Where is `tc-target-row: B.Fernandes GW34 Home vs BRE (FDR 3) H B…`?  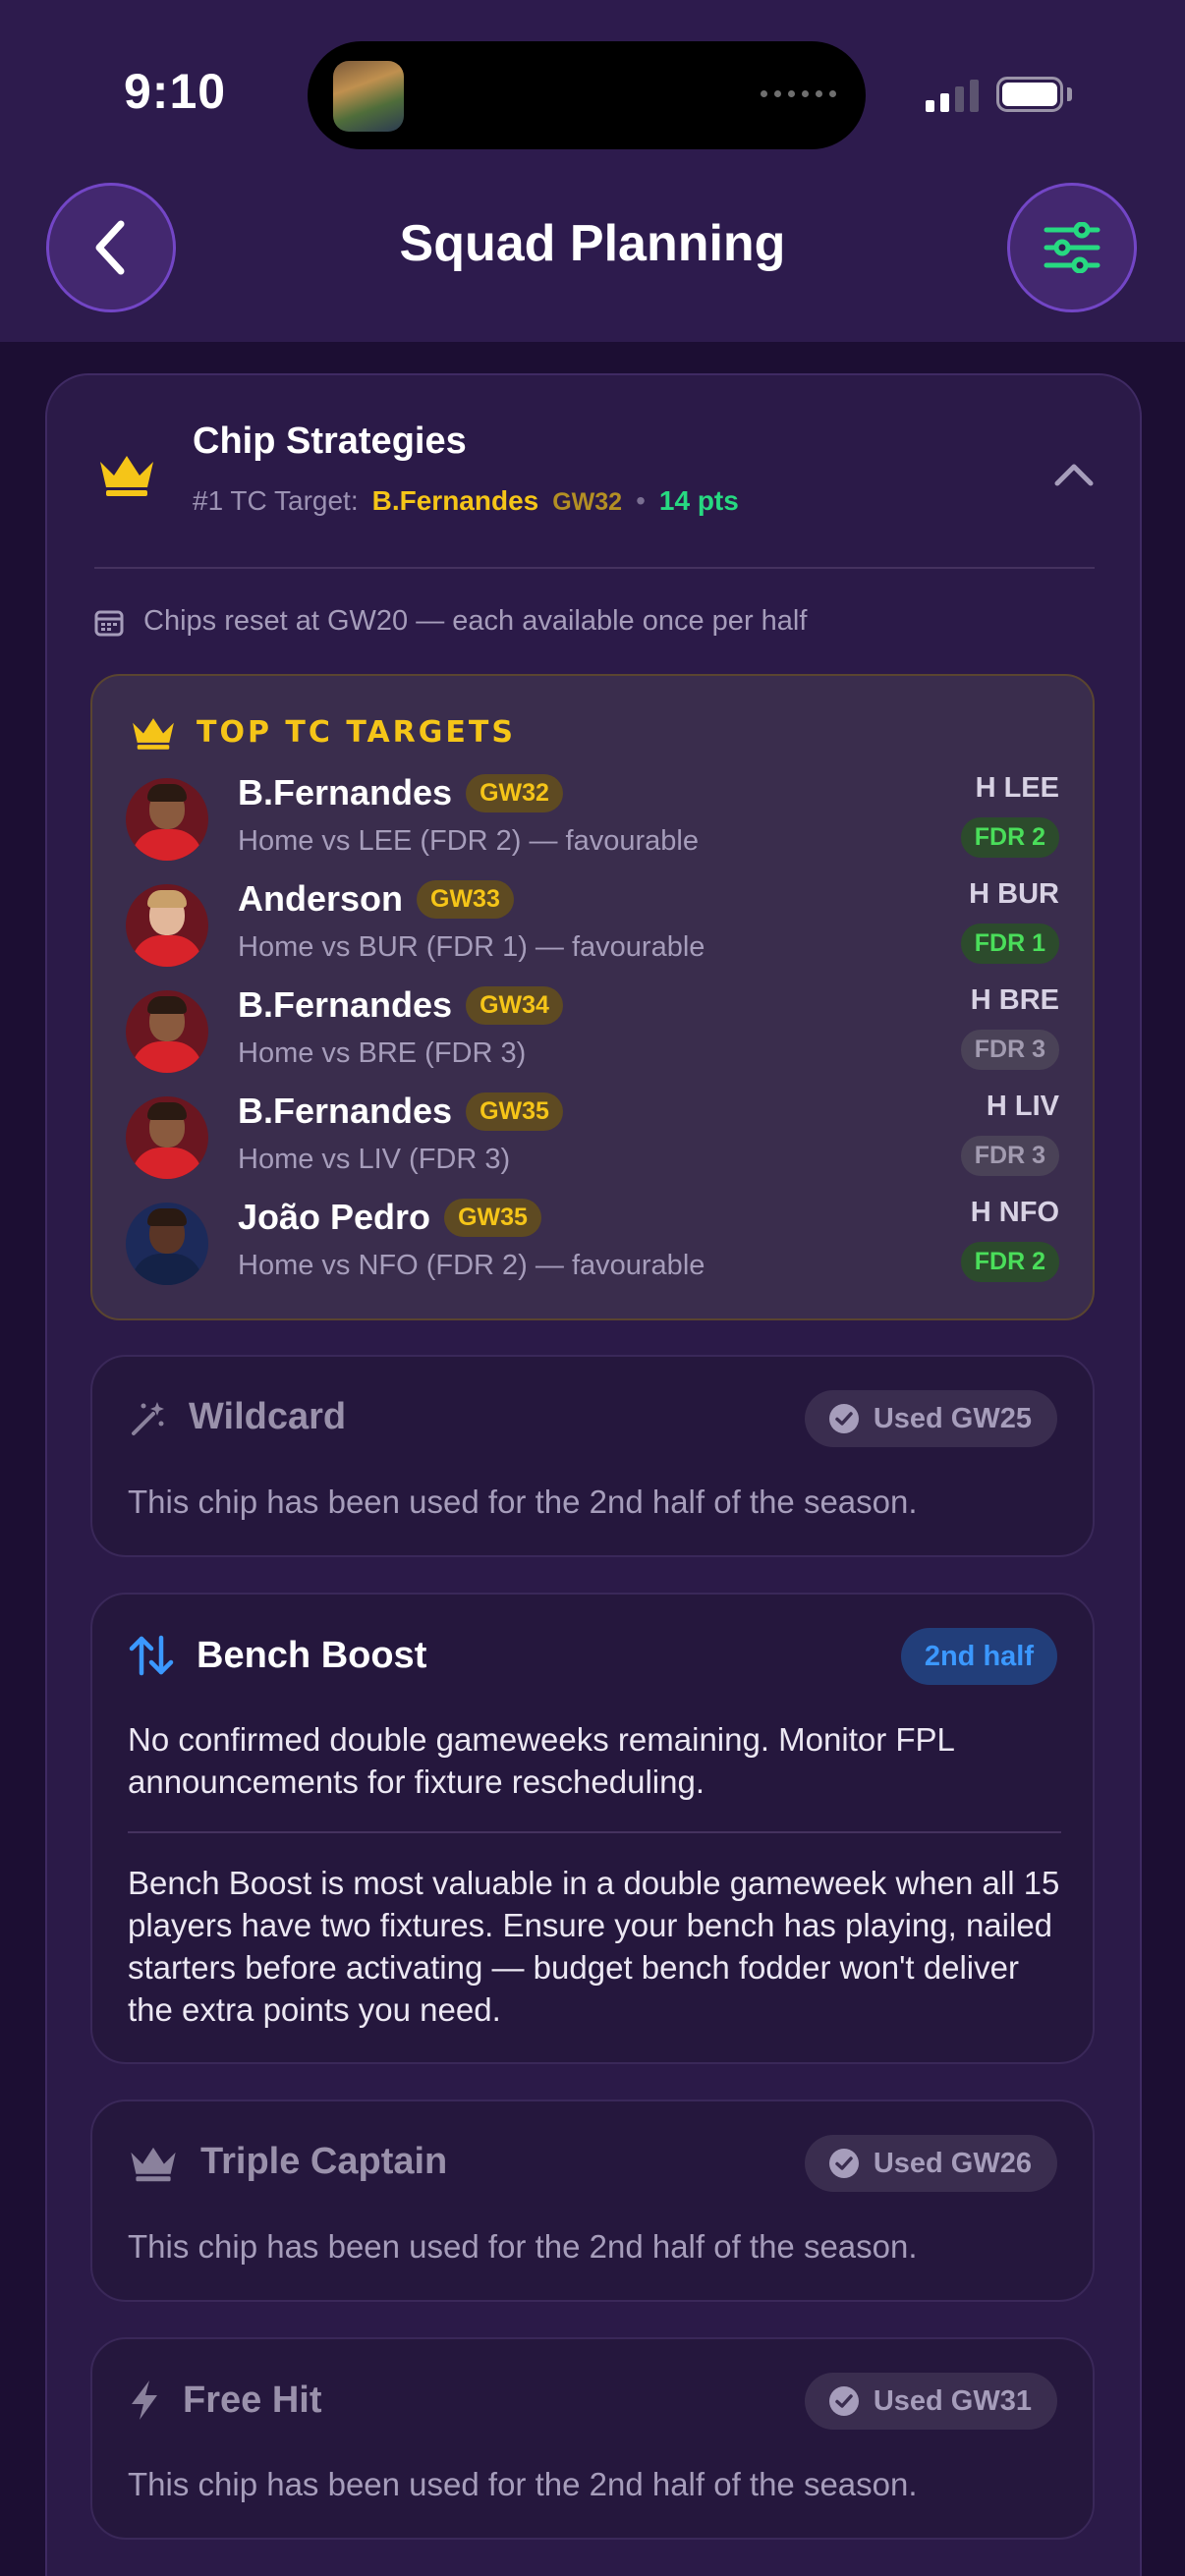
tc-target-row: B.Fernandes GW34 Home vs BRE (FDR 3) H B… is located at coordinates (592, 1031).